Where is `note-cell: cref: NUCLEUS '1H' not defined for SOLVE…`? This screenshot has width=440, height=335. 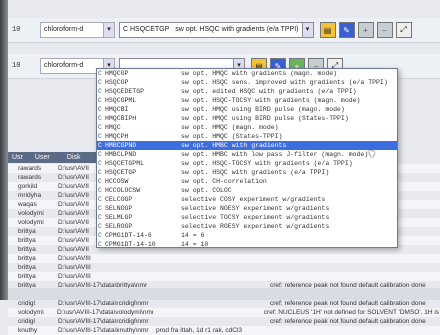
note-cell: cref: NUCLEUS '1H' not defined for SOLVE… is located at coordinates (351, 312).